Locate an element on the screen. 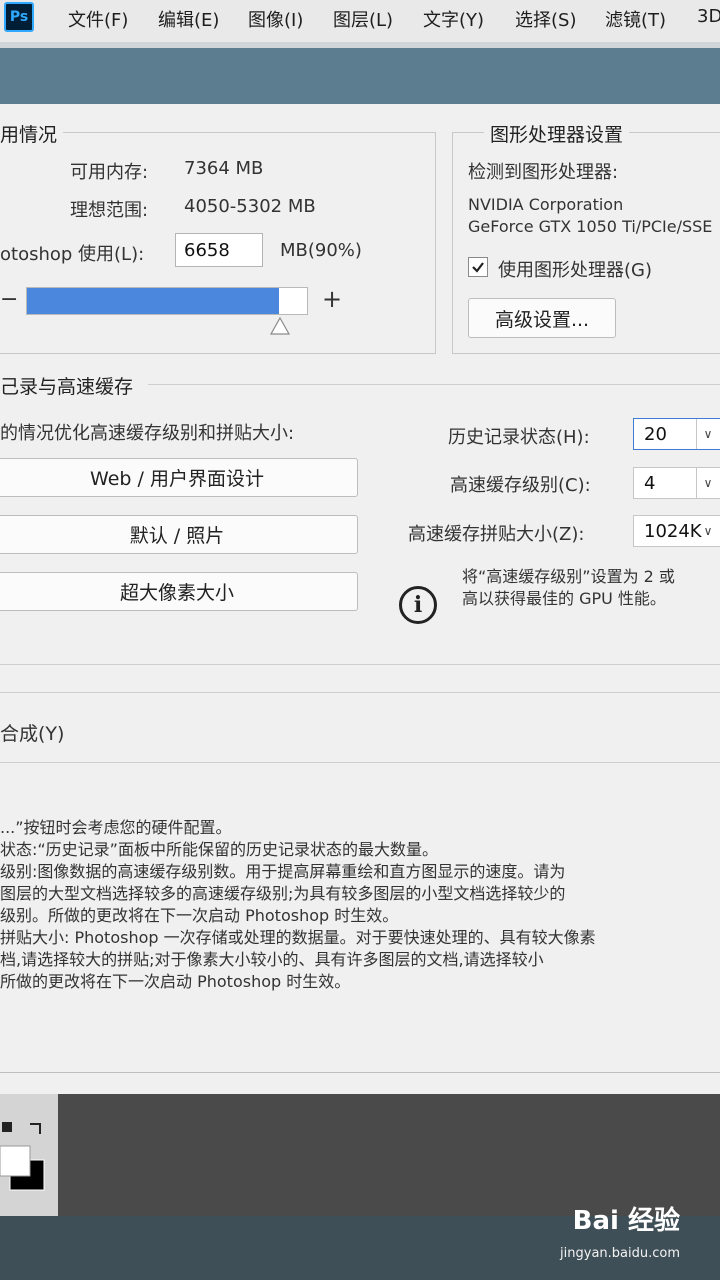 The image size is (720, 1280). optimize-label: 的情况优化高速缓存级别和拼贴大小: is located at coordinates (147, 433).